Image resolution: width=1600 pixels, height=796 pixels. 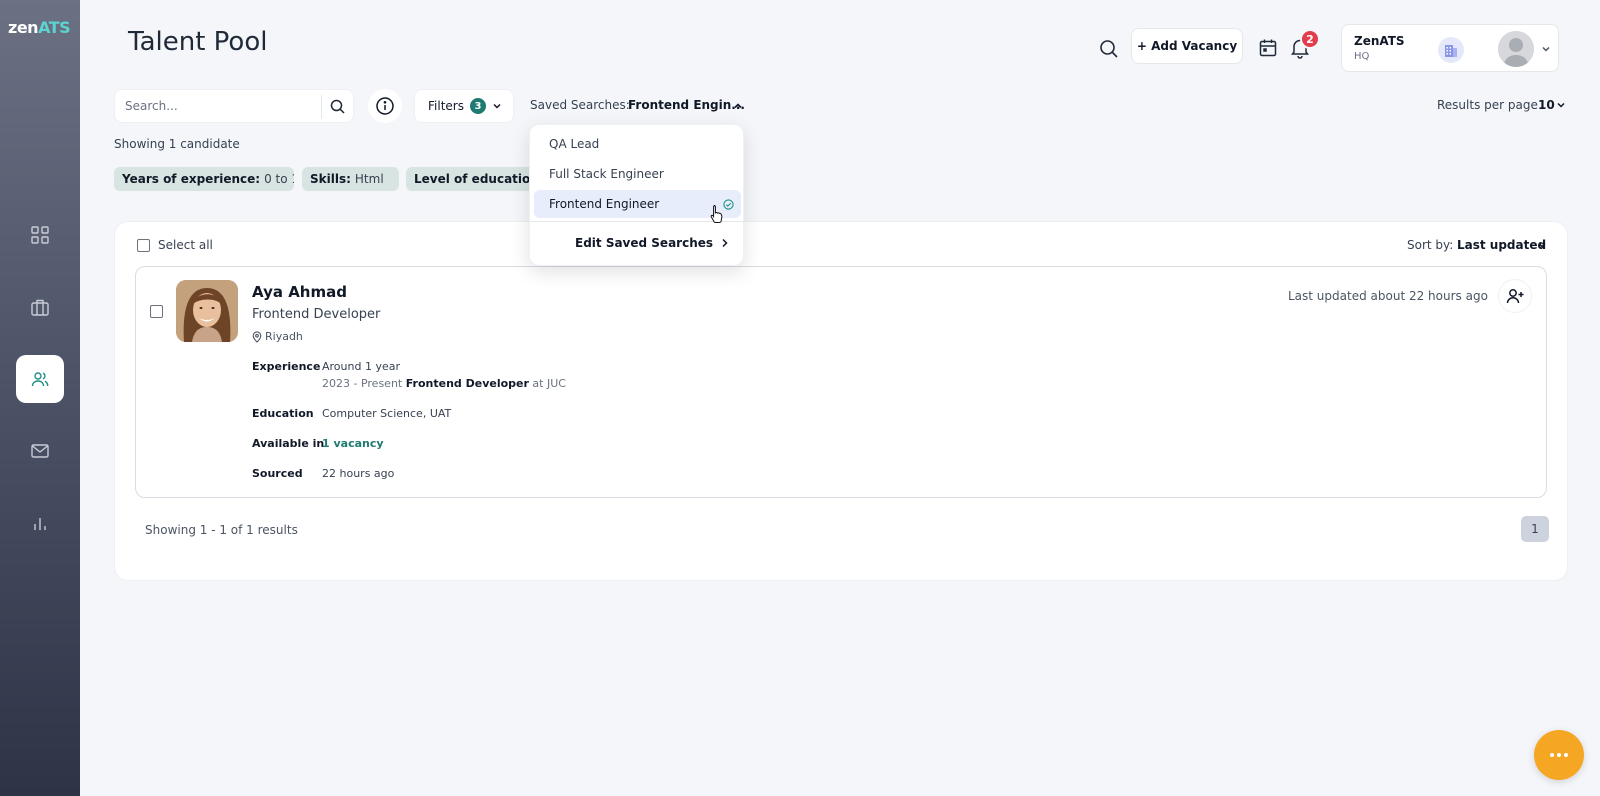 I want to click on experience-company: at JUC, so click(x=549, y=383).